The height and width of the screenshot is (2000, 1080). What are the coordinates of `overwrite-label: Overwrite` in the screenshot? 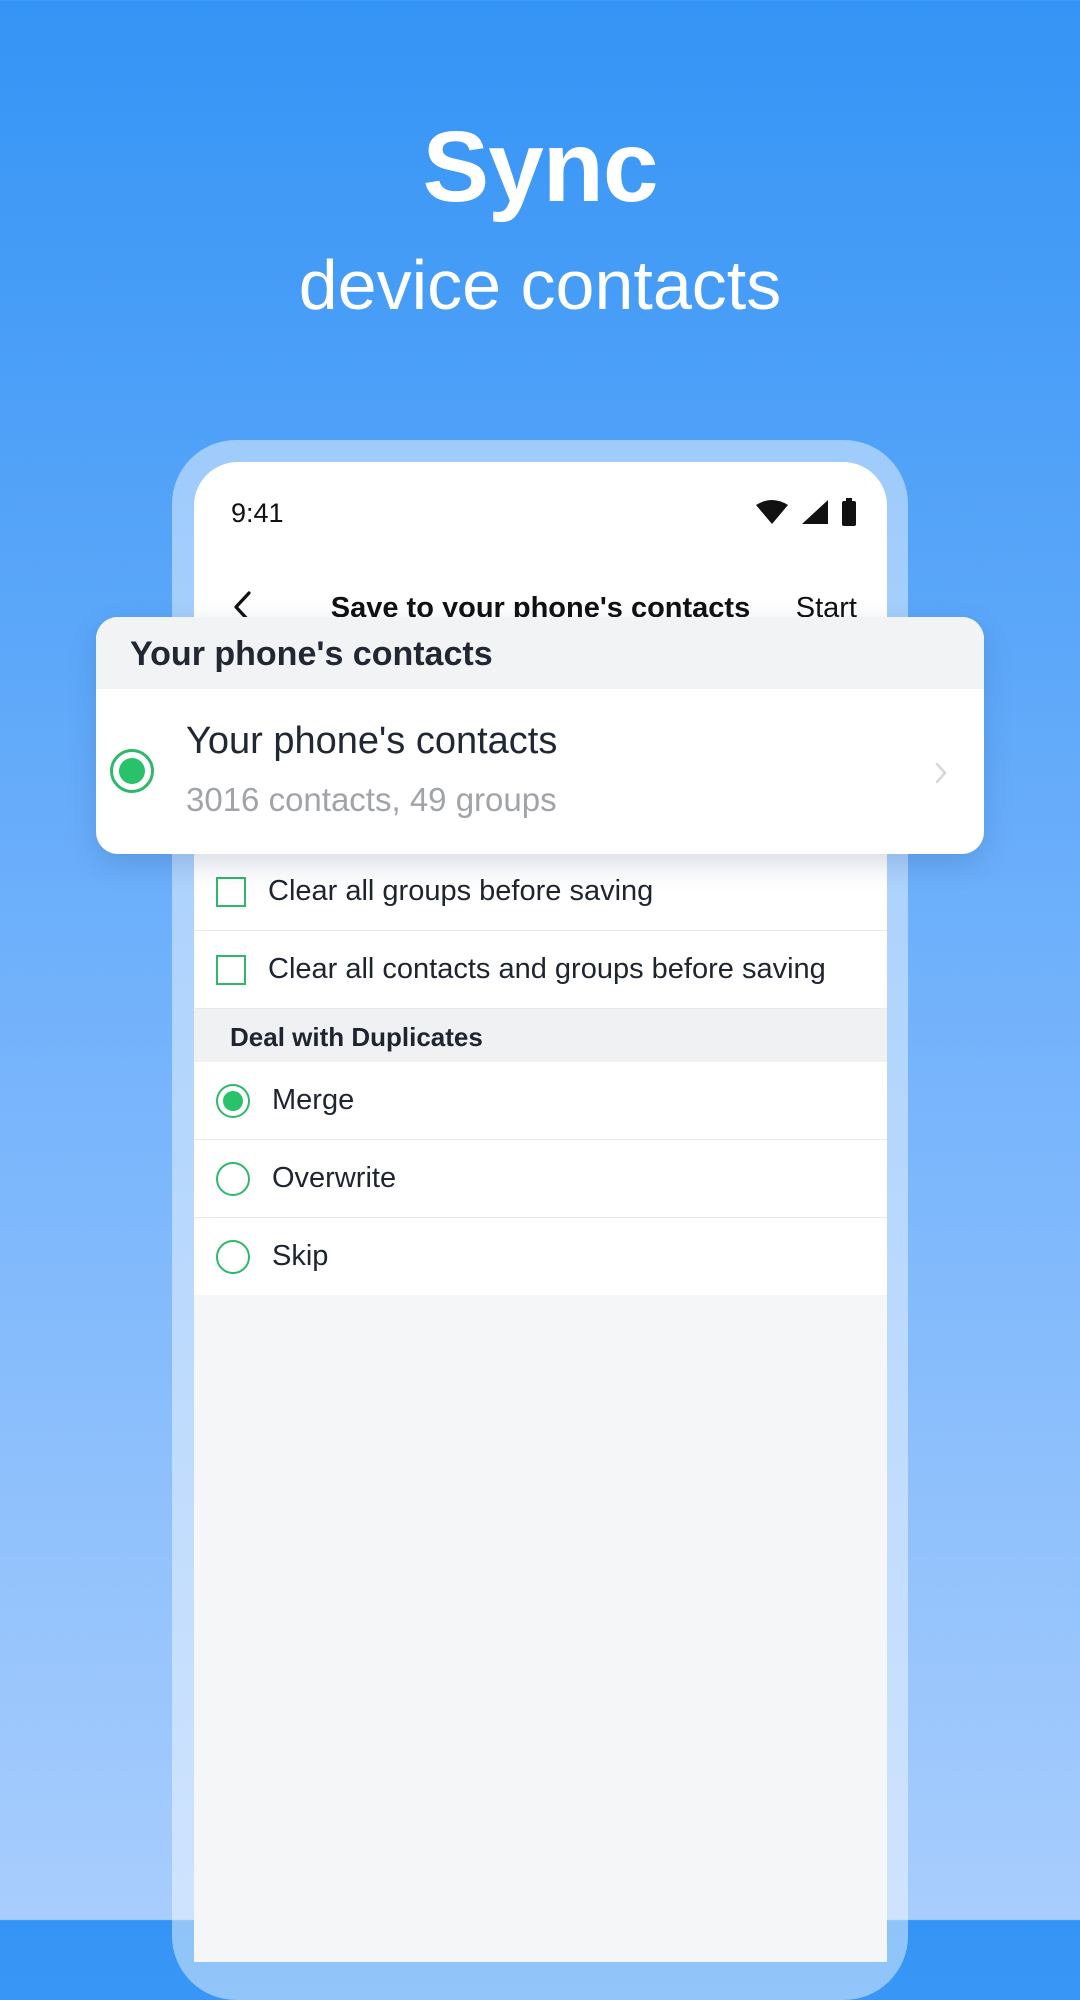 It's located at (334, 1178).